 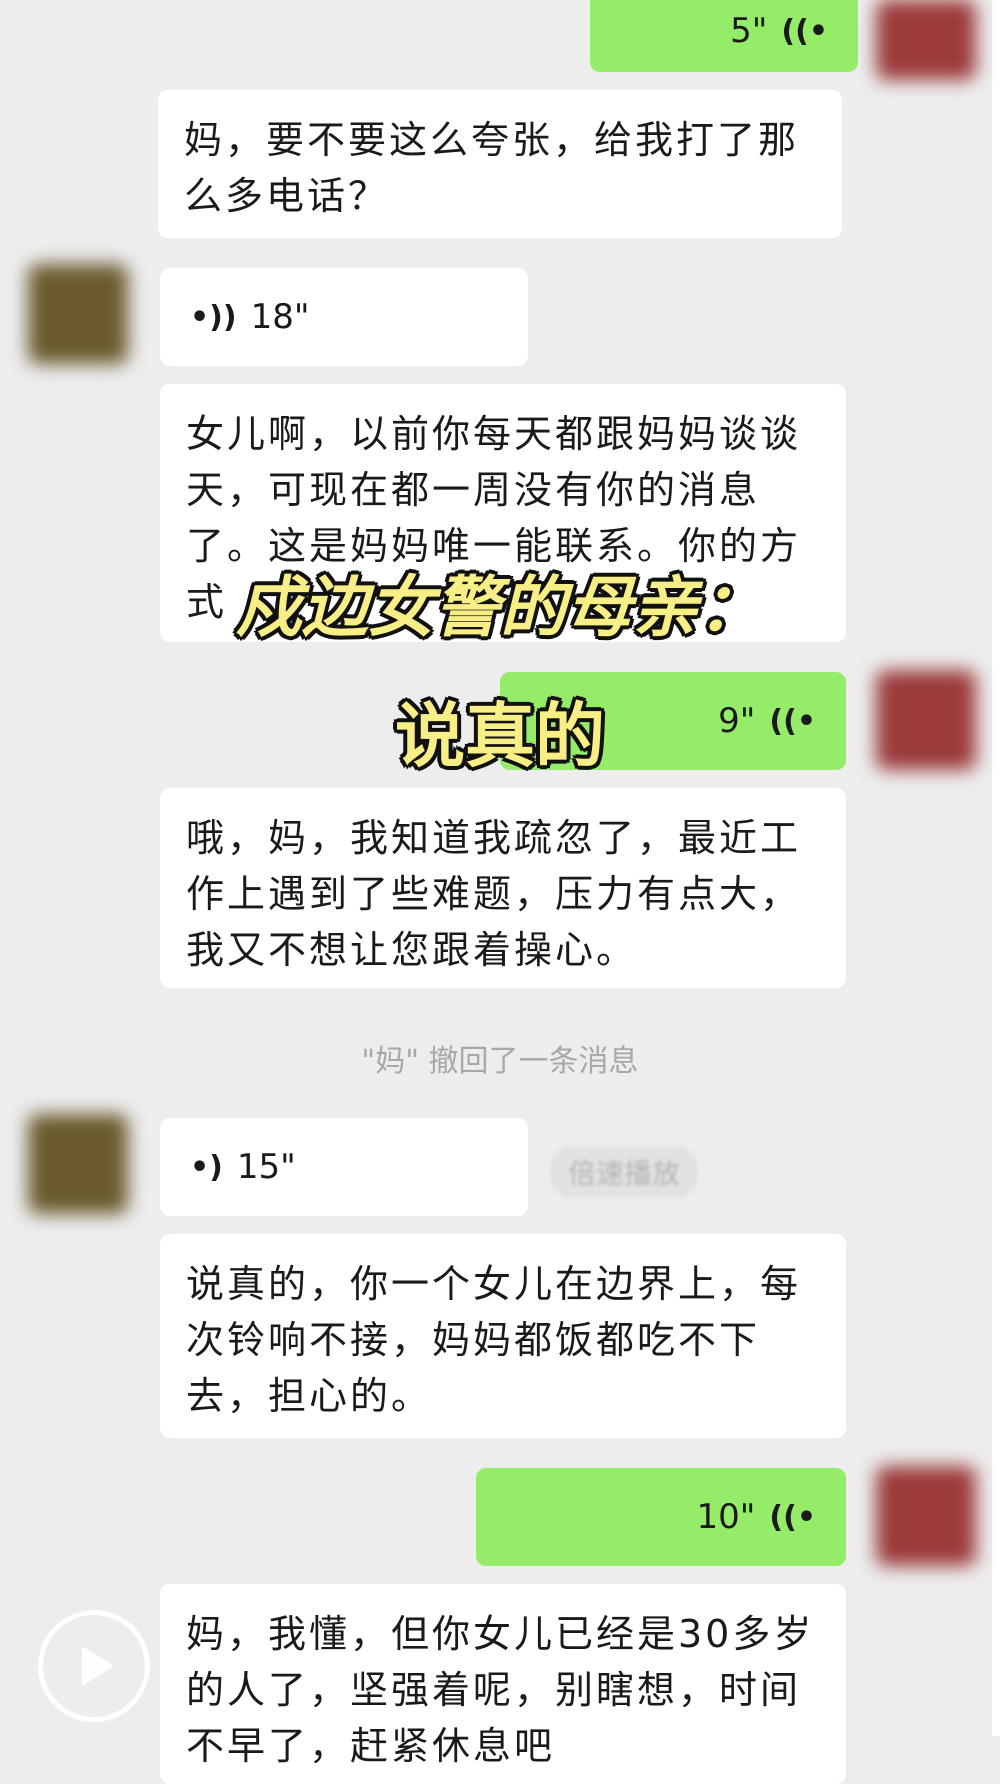 I want to click on voice-message-bubble: •)) 18", so click(x=344, y=317).